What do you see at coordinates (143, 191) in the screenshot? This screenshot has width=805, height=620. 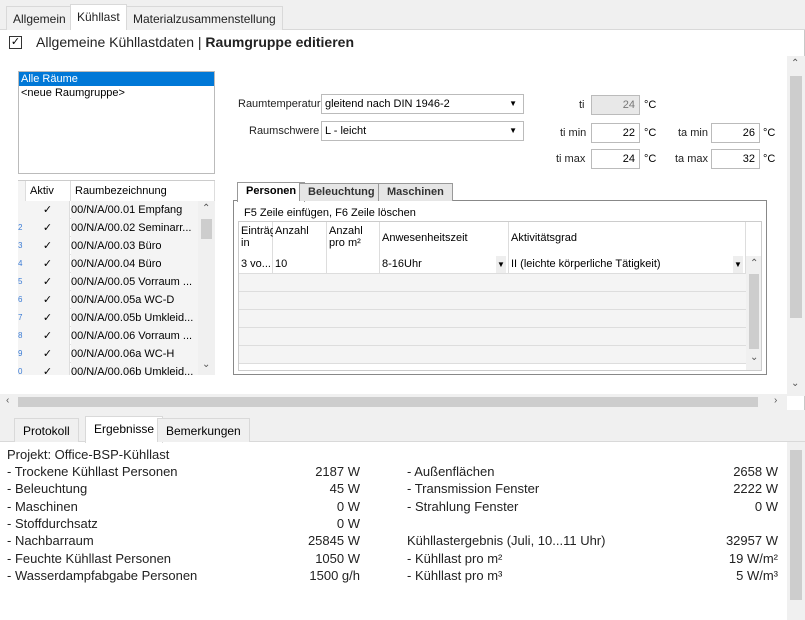 I see `table-header-raumbezeichnung: Raumbezeichnung` at bounding box center [143, 191].